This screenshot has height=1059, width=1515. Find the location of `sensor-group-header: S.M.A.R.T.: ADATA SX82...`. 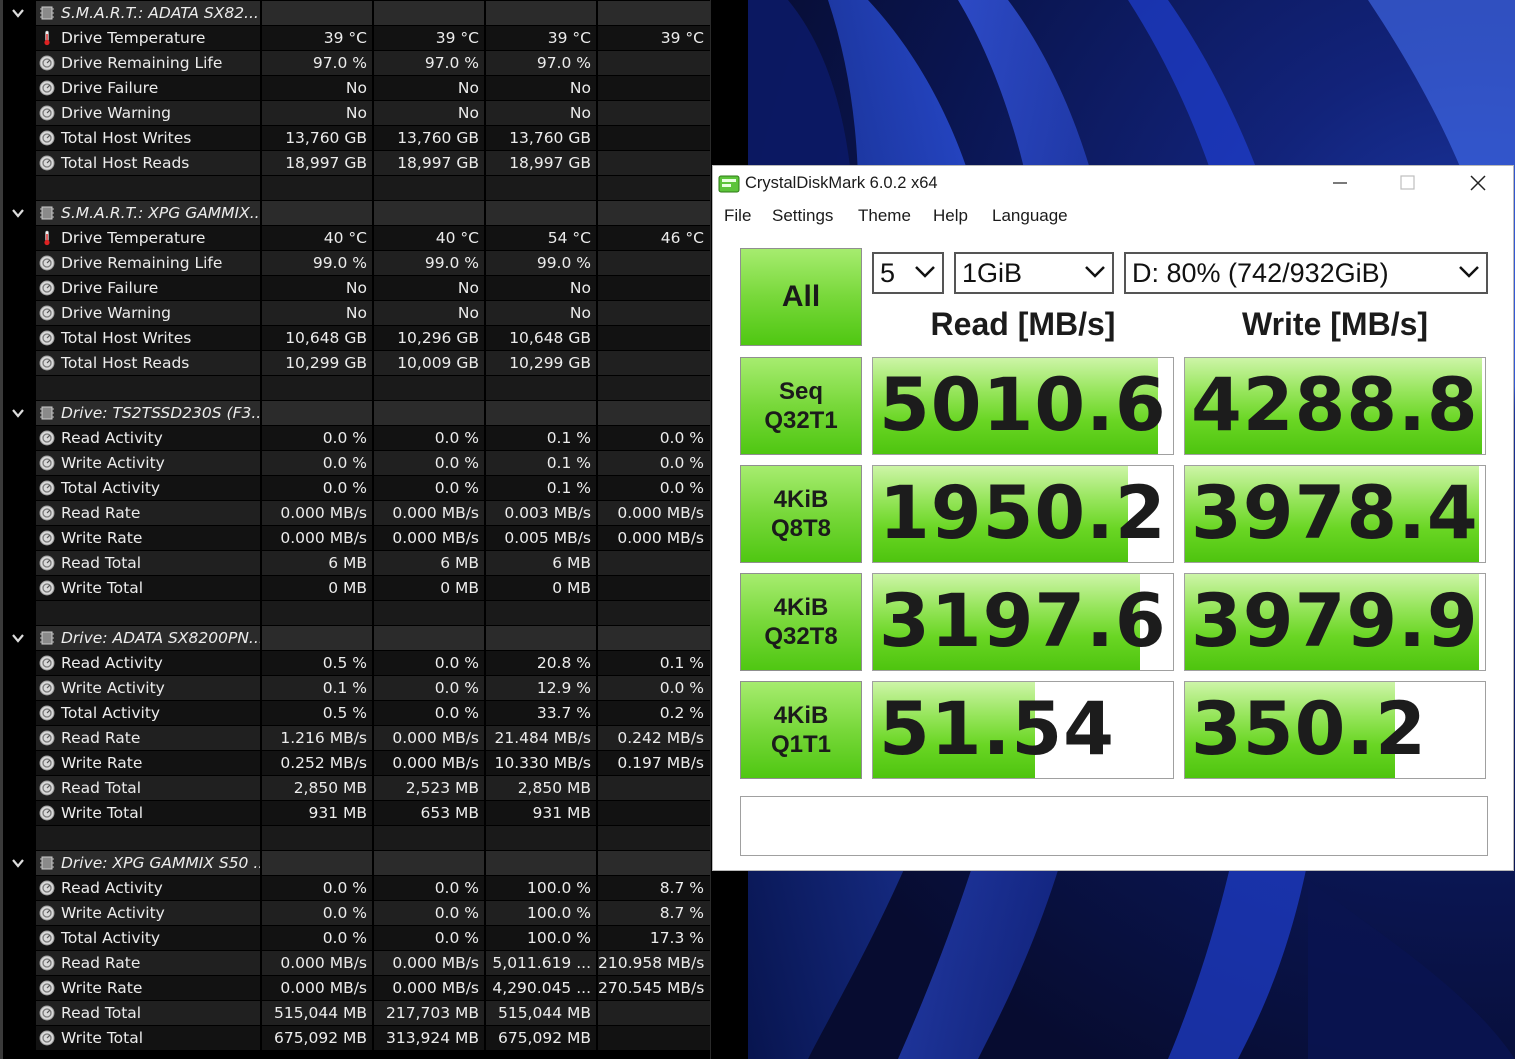

sensor-group-header: S.M.A.R.T.: ADATA SX82... is located at coordinates (355, 13).